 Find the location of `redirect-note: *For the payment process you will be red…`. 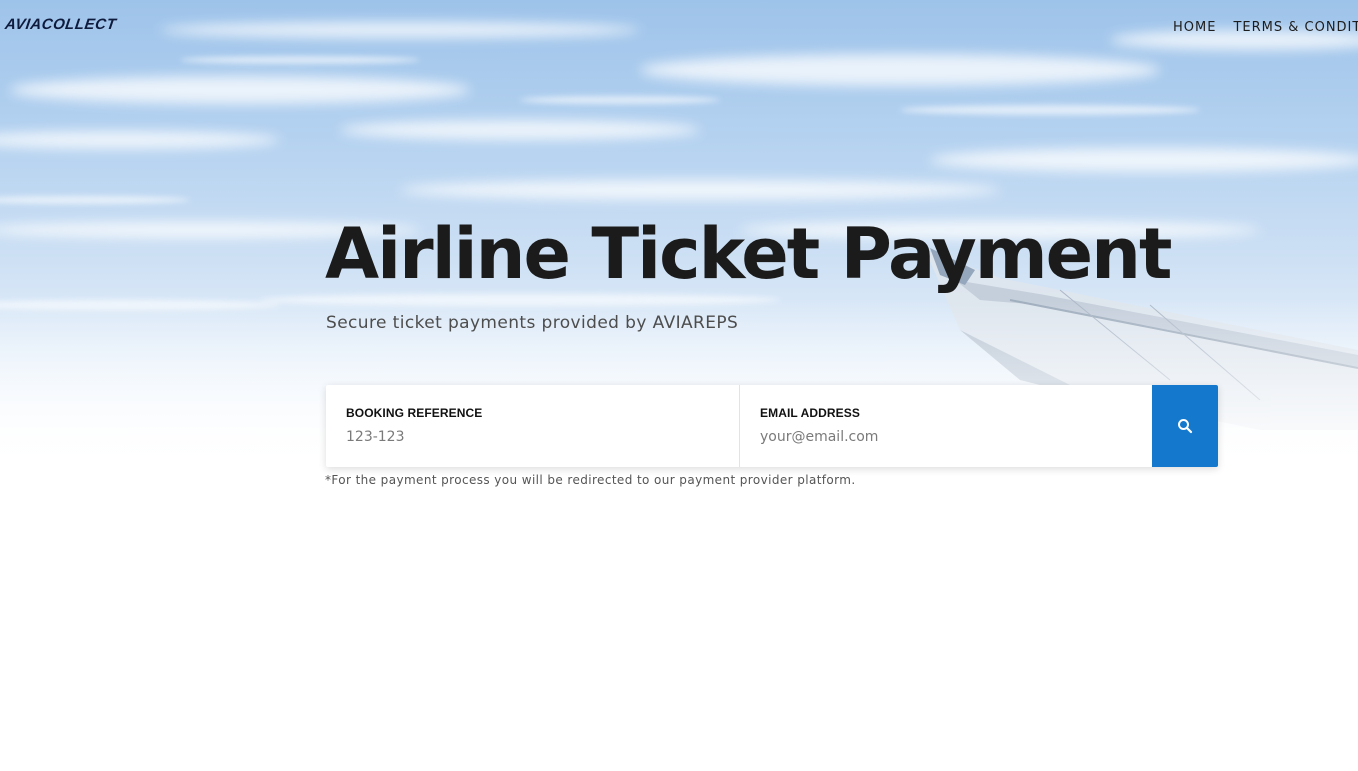

redirect-note: *For the payment process you will be red… is located at coordinates (590, 480).